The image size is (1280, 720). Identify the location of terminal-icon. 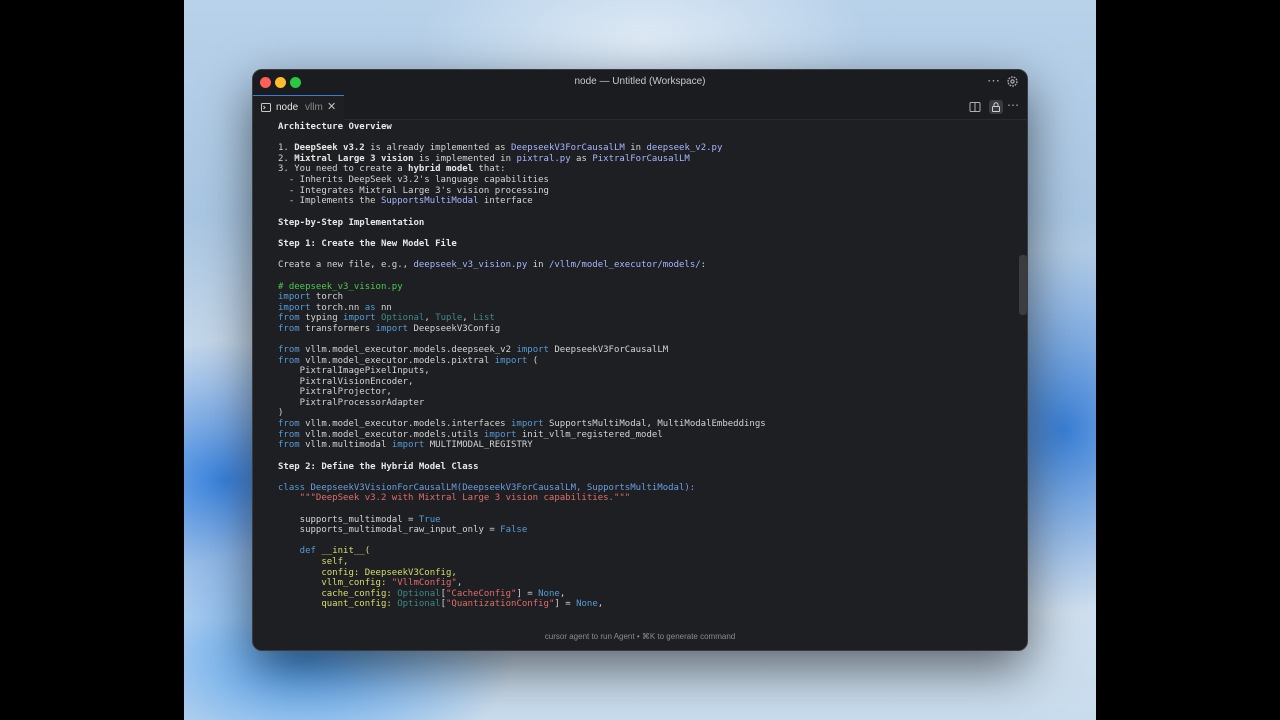
(266, 107).